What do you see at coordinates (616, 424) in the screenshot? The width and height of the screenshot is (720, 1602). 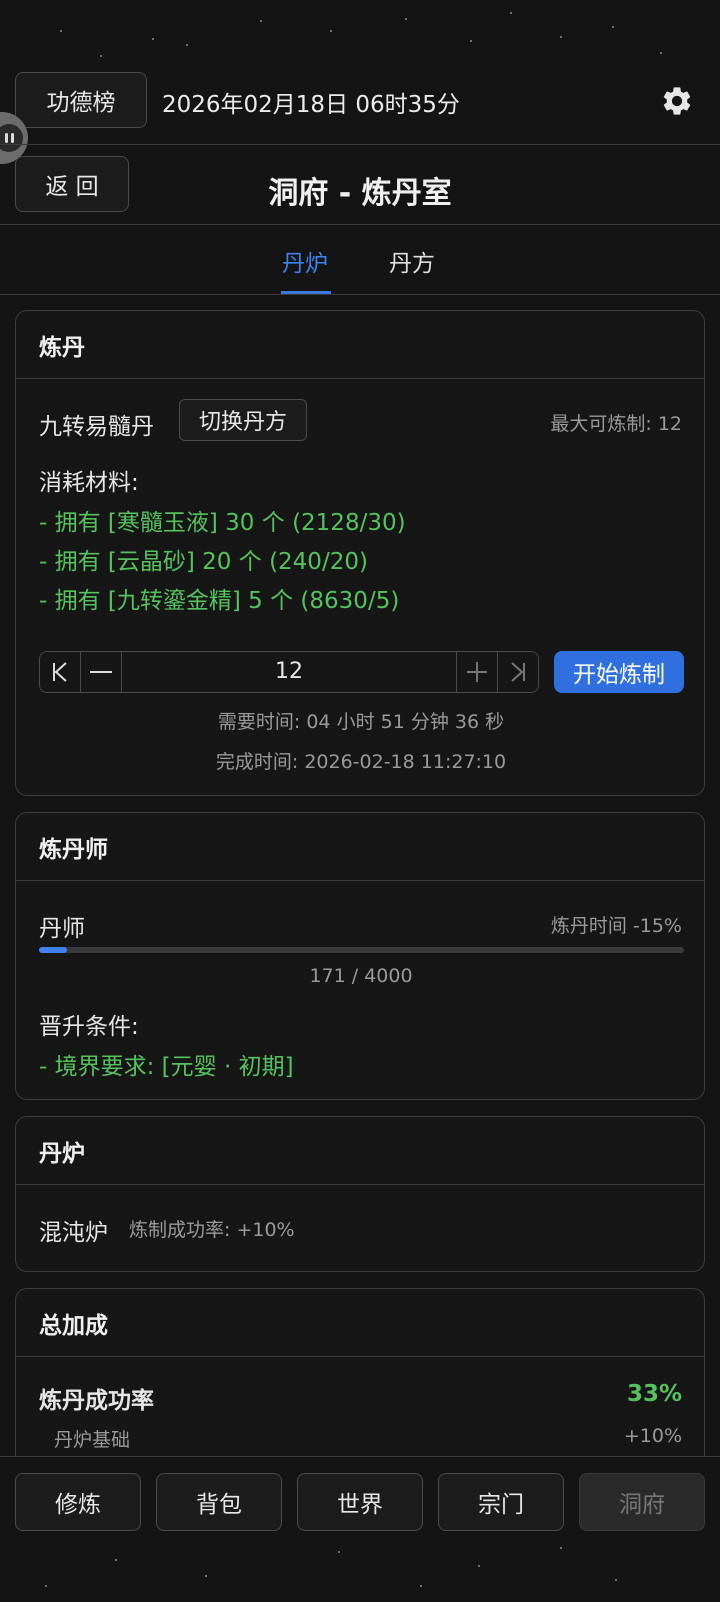 I see `max-craft-count: 最大可炼制: 12` at bounding box center [616, 424].